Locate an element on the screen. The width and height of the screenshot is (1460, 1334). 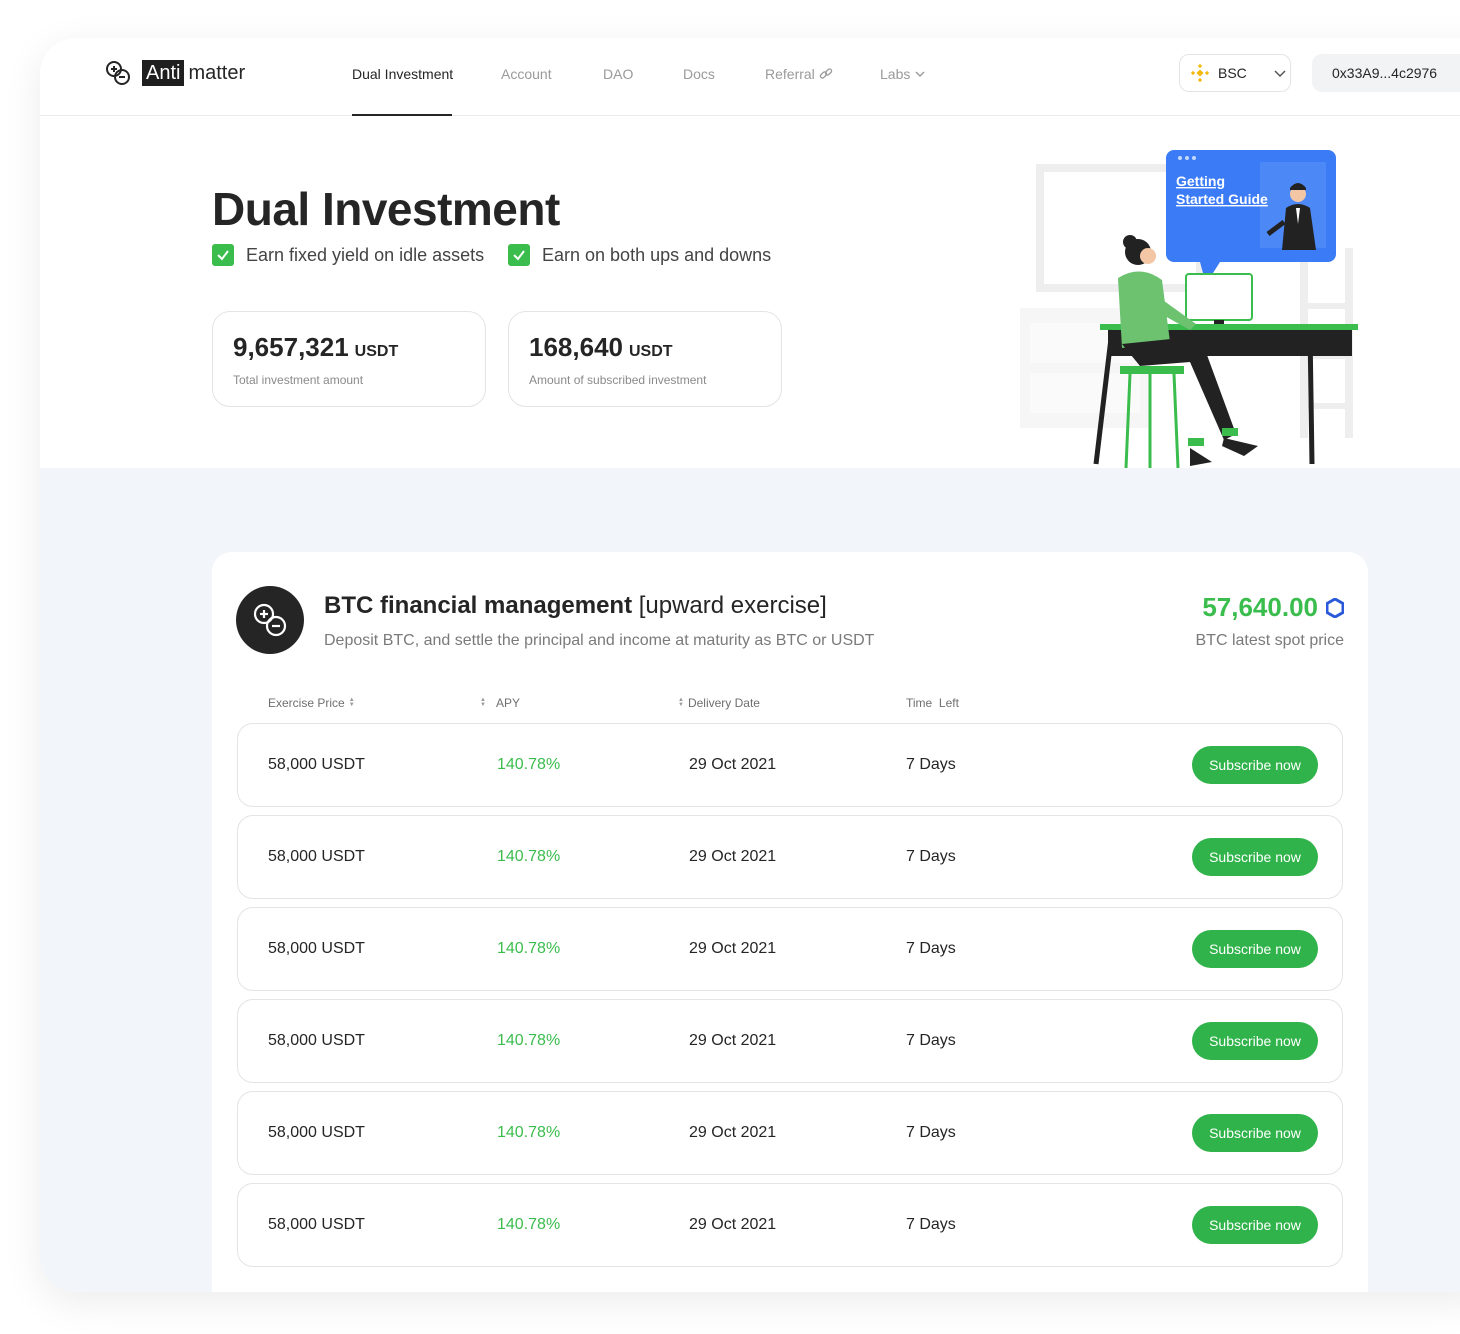
logo: Anti matter is located at coordinates (174, 73).